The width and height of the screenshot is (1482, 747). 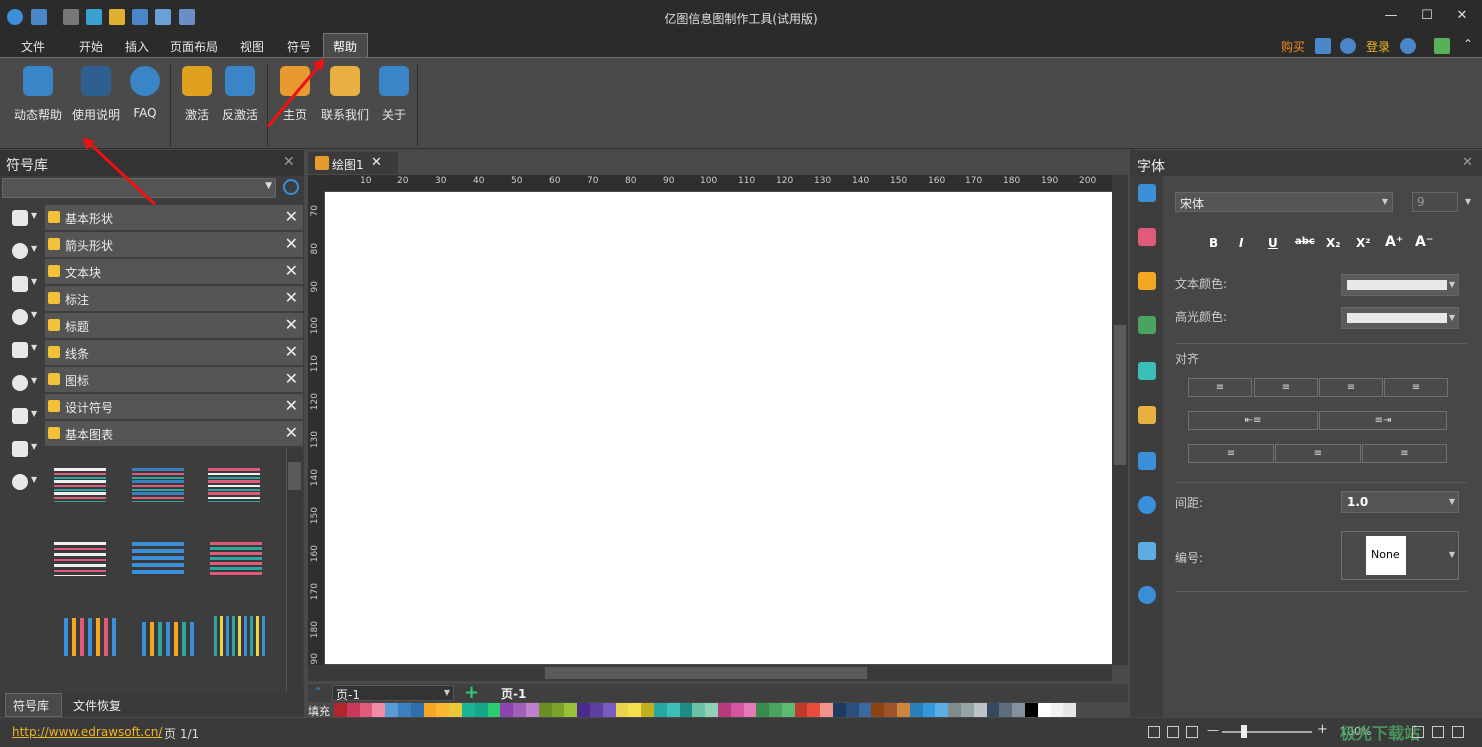 I want to click on share-icon, so click(x=1348, y=46).